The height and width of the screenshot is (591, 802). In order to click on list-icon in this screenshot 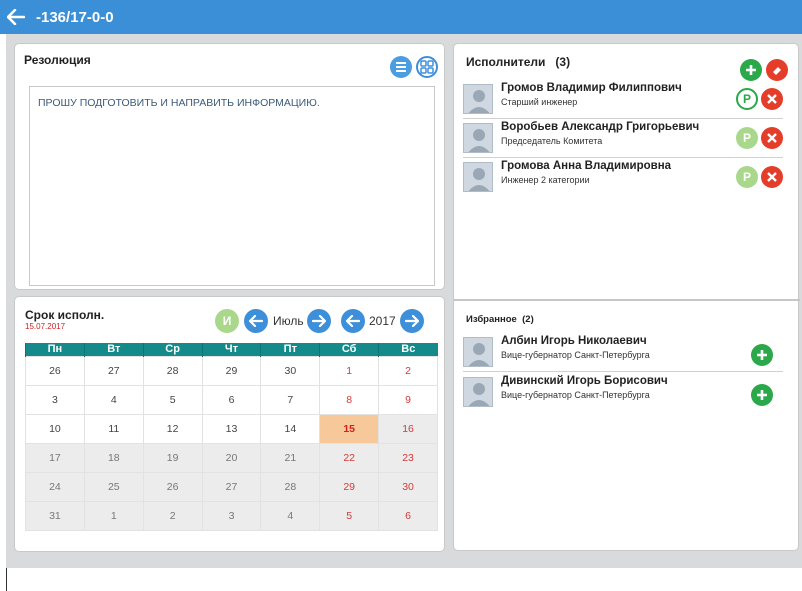, I will do `click(401, 67)`.